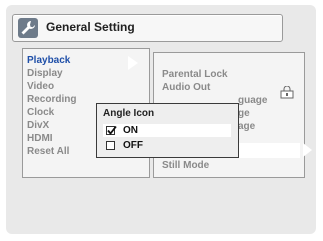 The height and width of the screenshot is (241, 323). Describe the element at coordinates (268, 150) in the screenshot. I see `sub-item-angle-icon-highlight` at that location.